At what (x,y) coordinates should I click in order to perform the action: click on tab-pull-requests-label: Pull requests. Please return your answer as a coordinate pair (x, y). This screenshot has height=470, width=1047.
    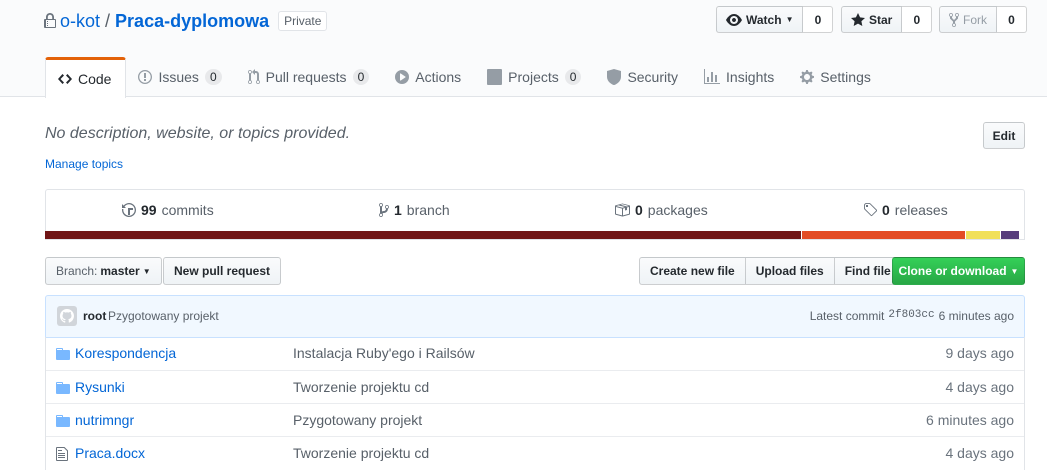
    Looking at the image, I should click on (306, 77).